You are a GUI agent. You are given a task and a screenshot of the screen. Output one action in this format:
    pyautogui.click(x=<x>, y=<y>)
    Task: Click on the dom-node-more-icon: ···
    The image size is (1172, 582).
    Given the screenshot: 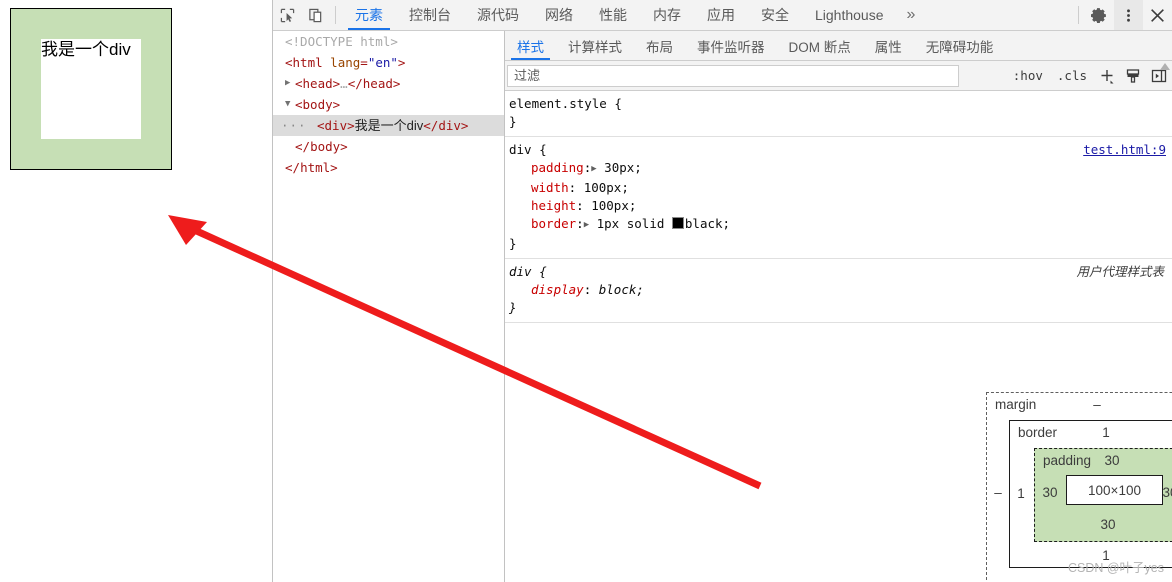 What is the action you would take?
    pyautogui.click(x=294, y=125)
    